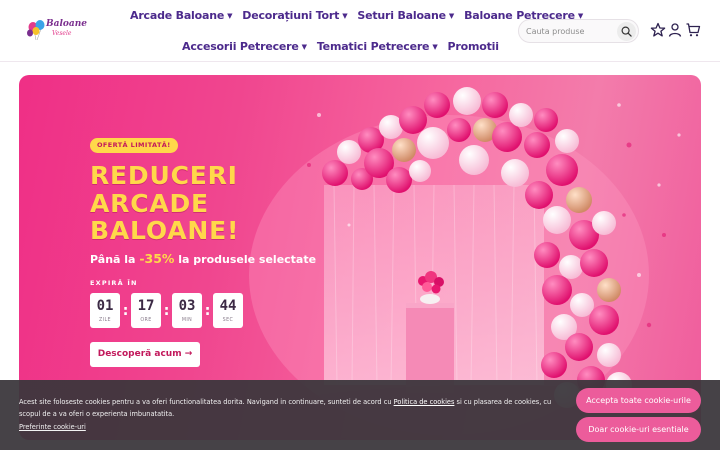 The width and height of the screenshot is (720, 450). I want to click on accept-all-cookies-button: Accepta toate cookie-urile, so click(638, 400).